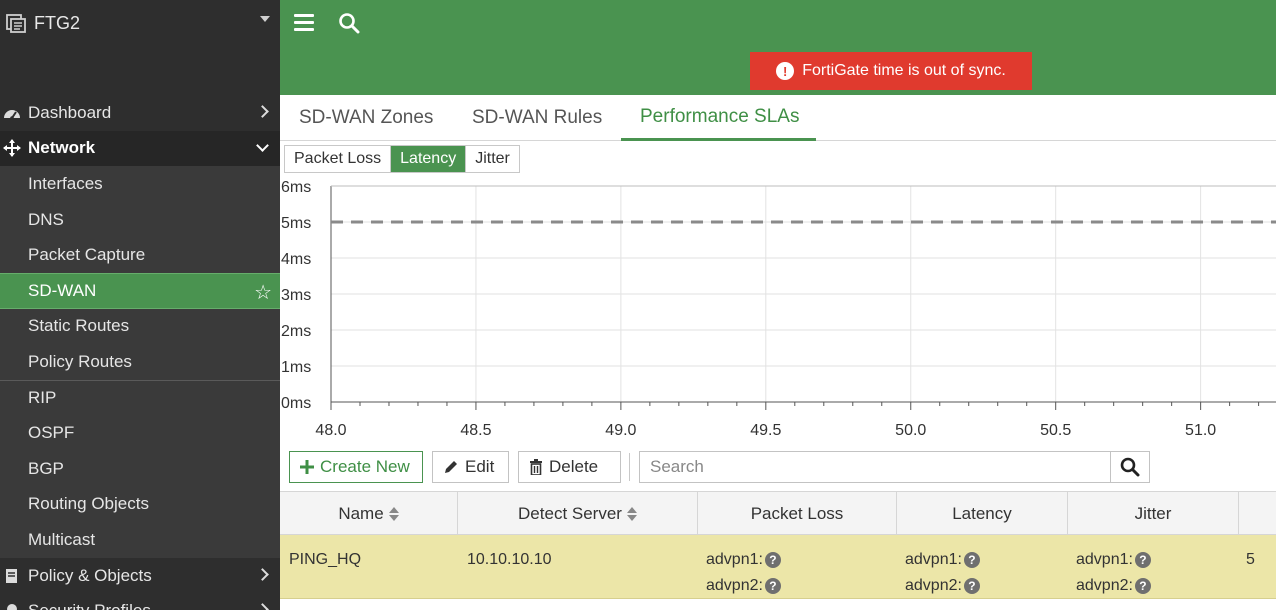 This screenshot has height=610, width=1276. Describe the element at coordinates (263, 292) in the screenshot. I see `star-favorite-icon: ☆` at that location.